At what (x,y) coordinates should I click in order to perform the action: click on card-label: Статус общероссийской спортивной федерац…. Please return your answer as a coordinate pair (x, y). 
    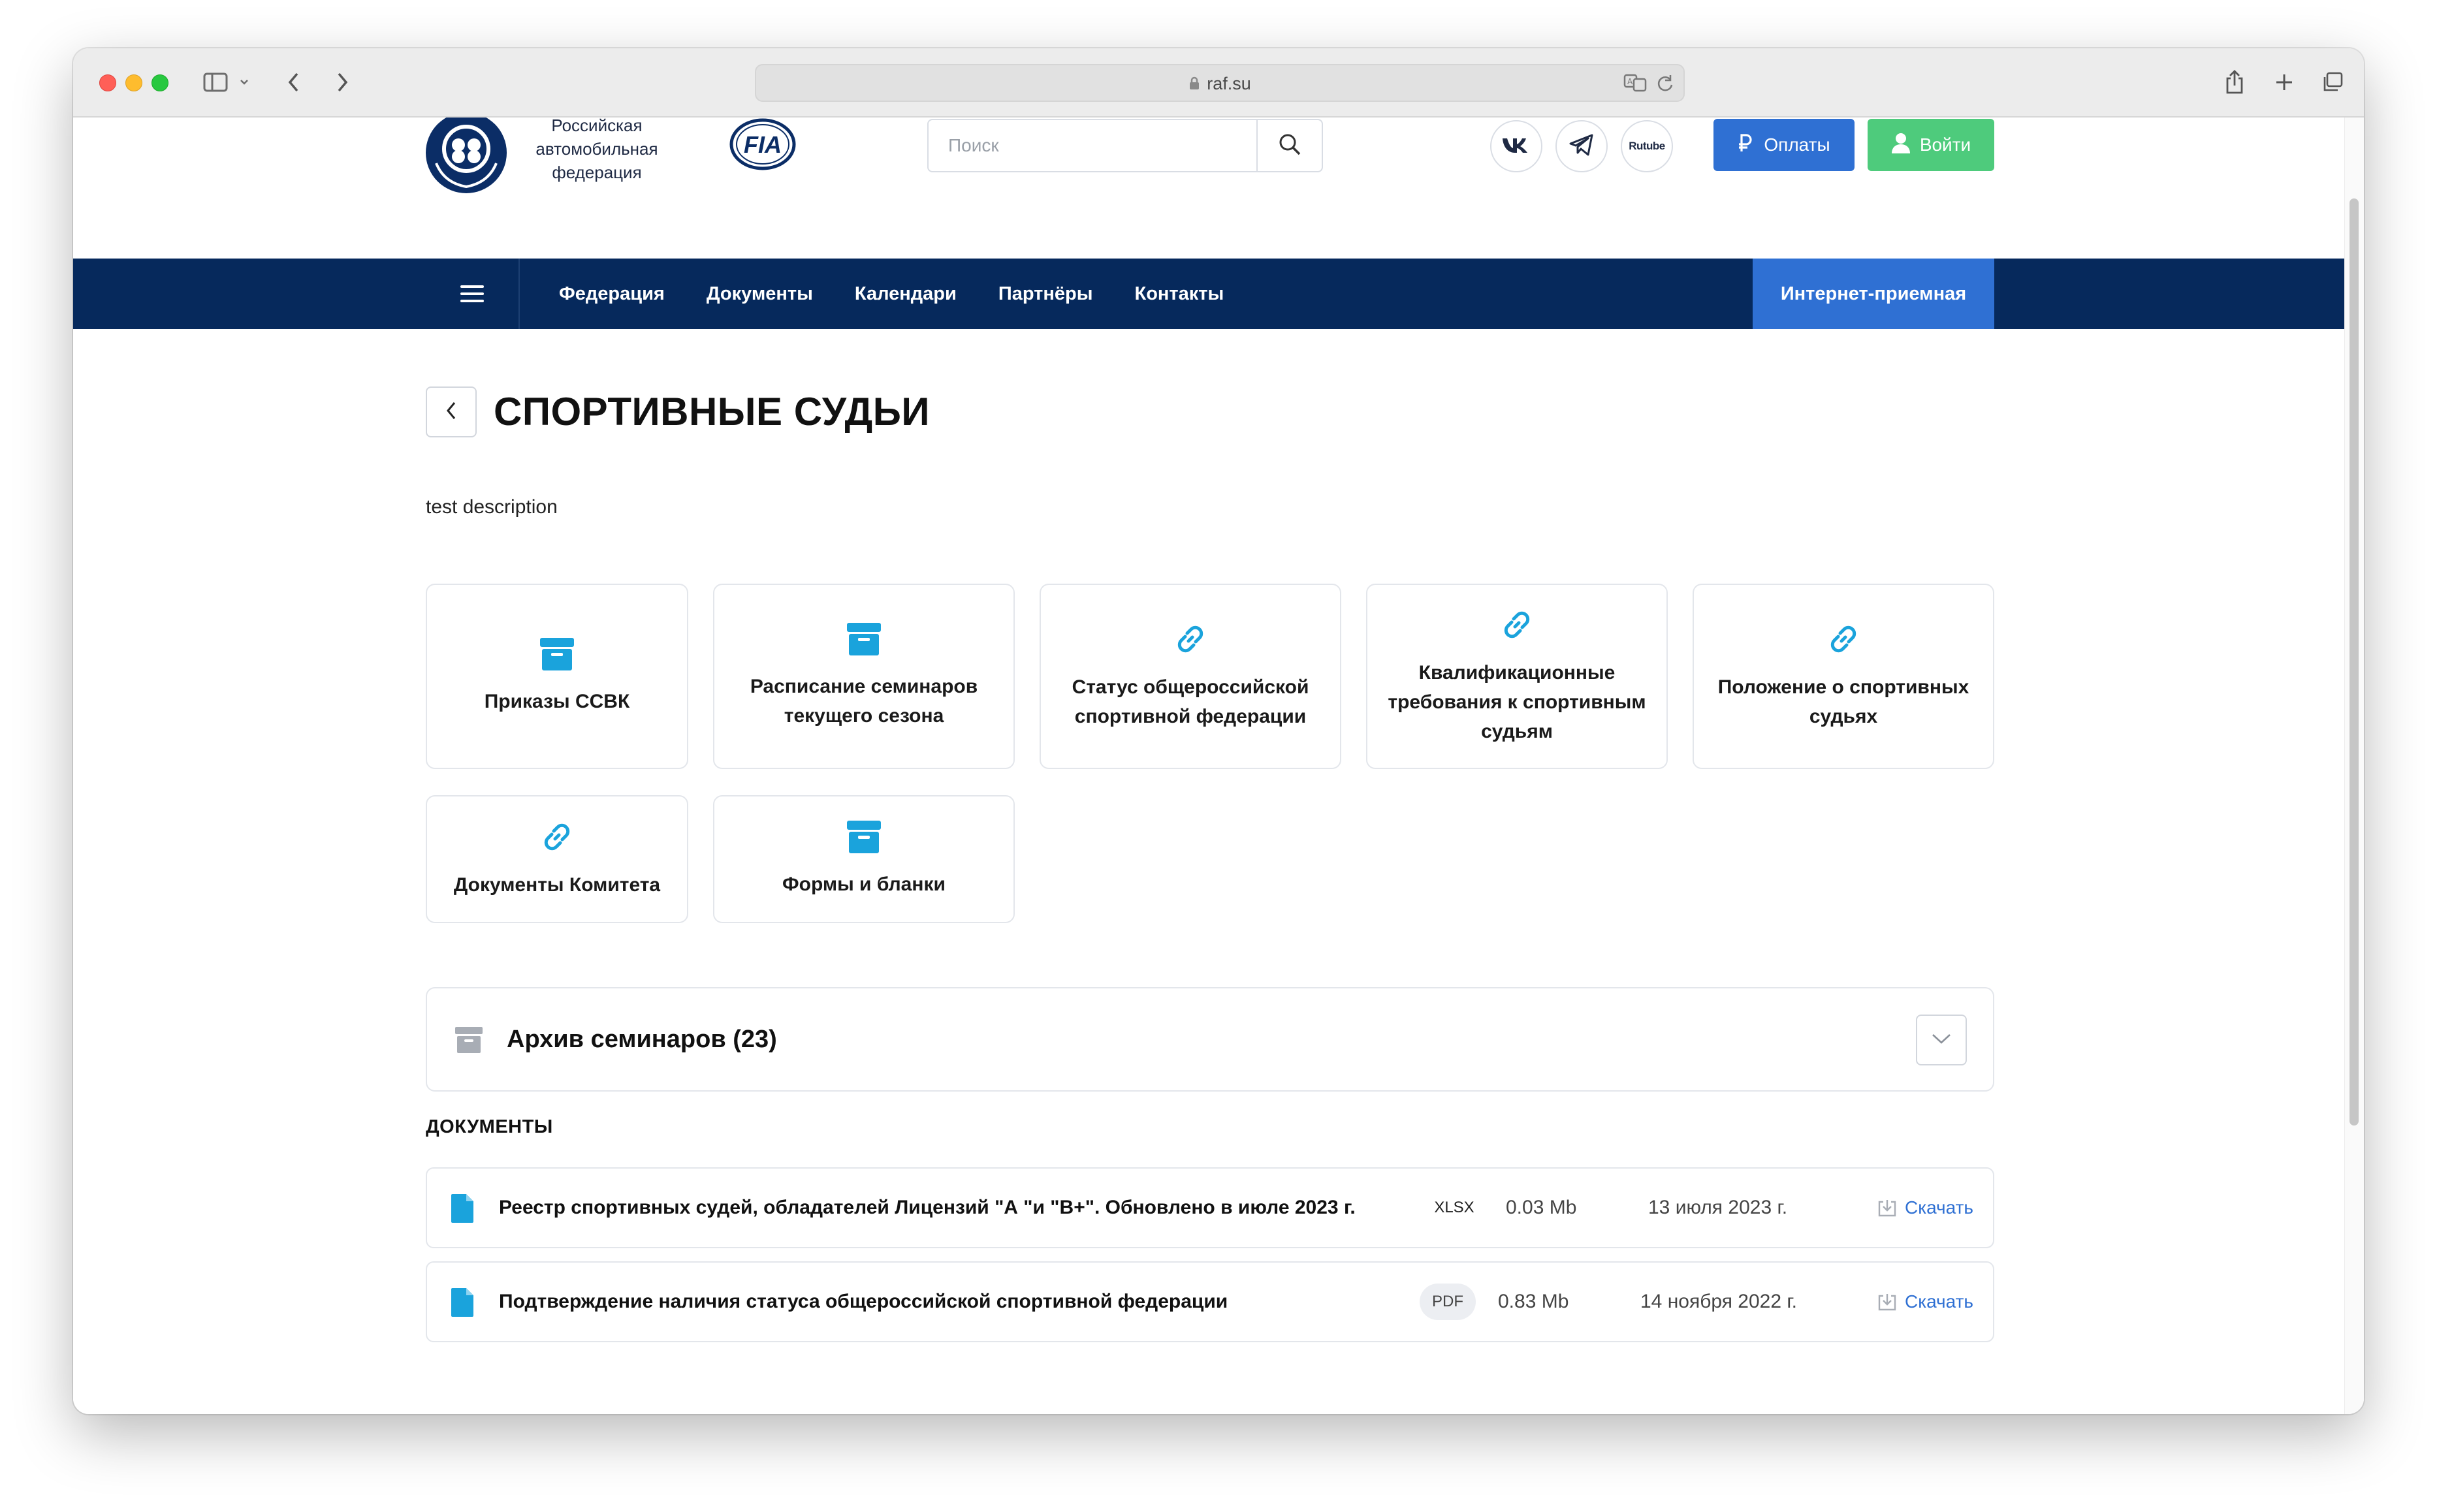
    Looking at the image, I should click on (1191, 702).